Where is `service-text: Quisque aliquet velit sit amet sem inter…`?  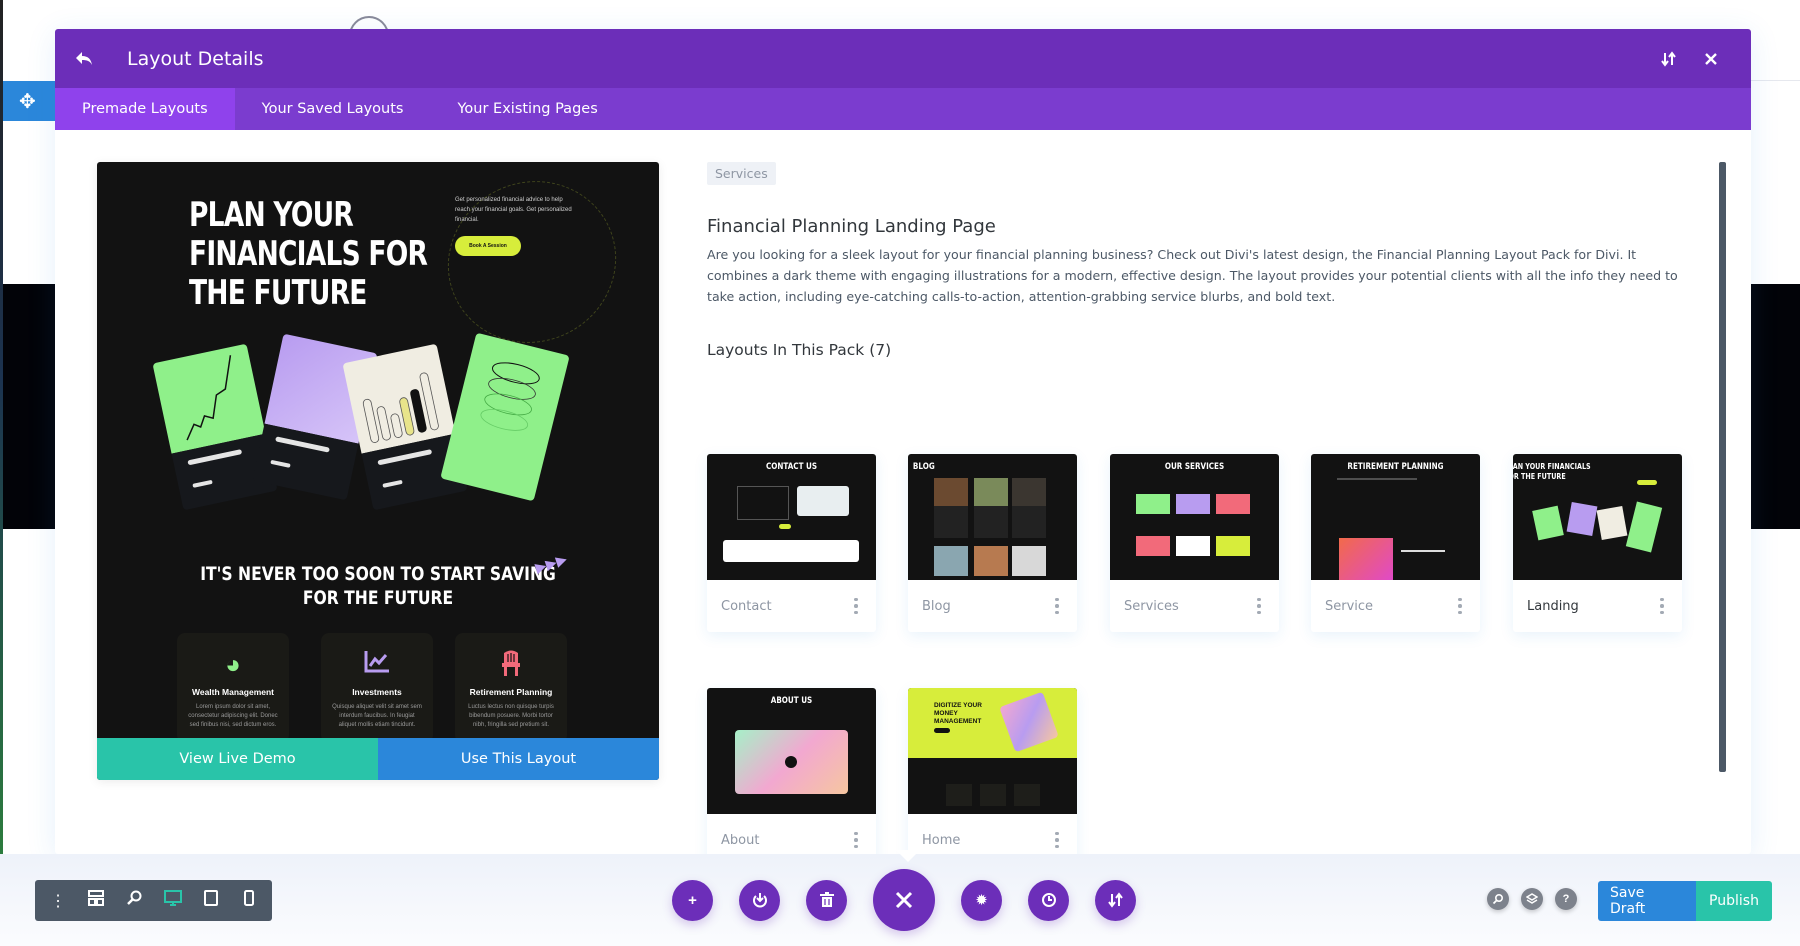 service-text: Quisque aliquet velit sit amet sem inter… is located at coordinates (377, 716).